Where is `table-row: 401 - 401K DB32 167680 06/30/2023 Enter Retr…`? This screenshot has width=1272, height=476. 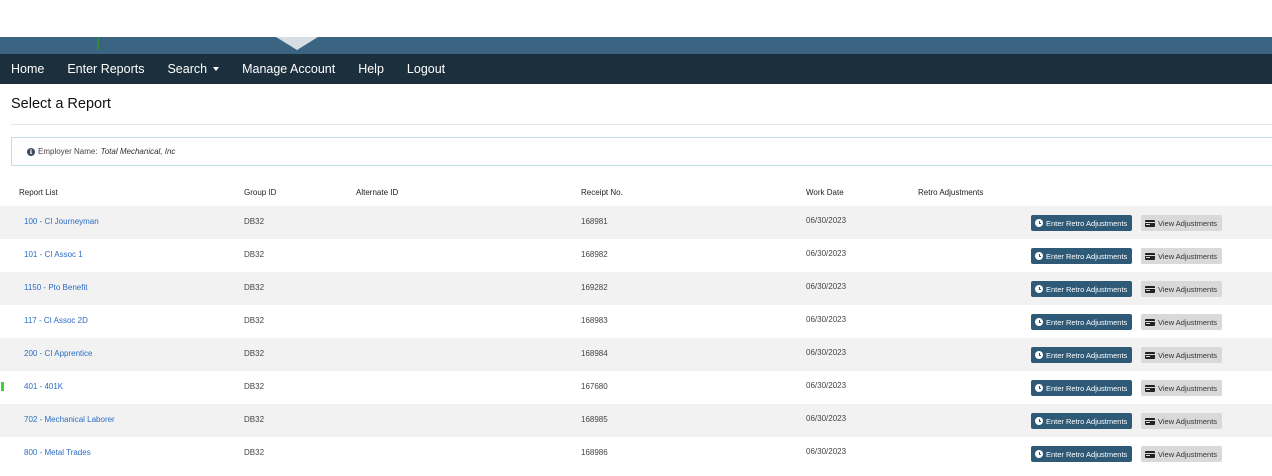 table-row: 401 - 401K DB32 167680 06/30/2023 Enter Retr… is located at coordinates (636, 387).